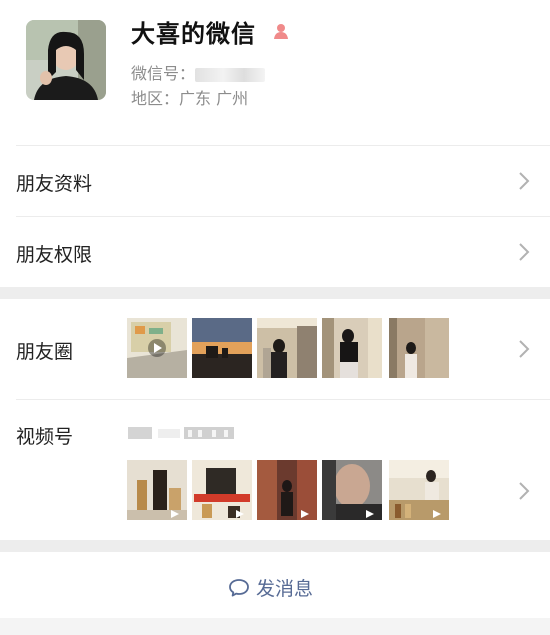 The height and width of the screenshot is (635, 550). What do you see at coordinates (275, 181) in the screenshot?
I see `friend-info-row: 朋友资料` at bounding box center [275, 181].